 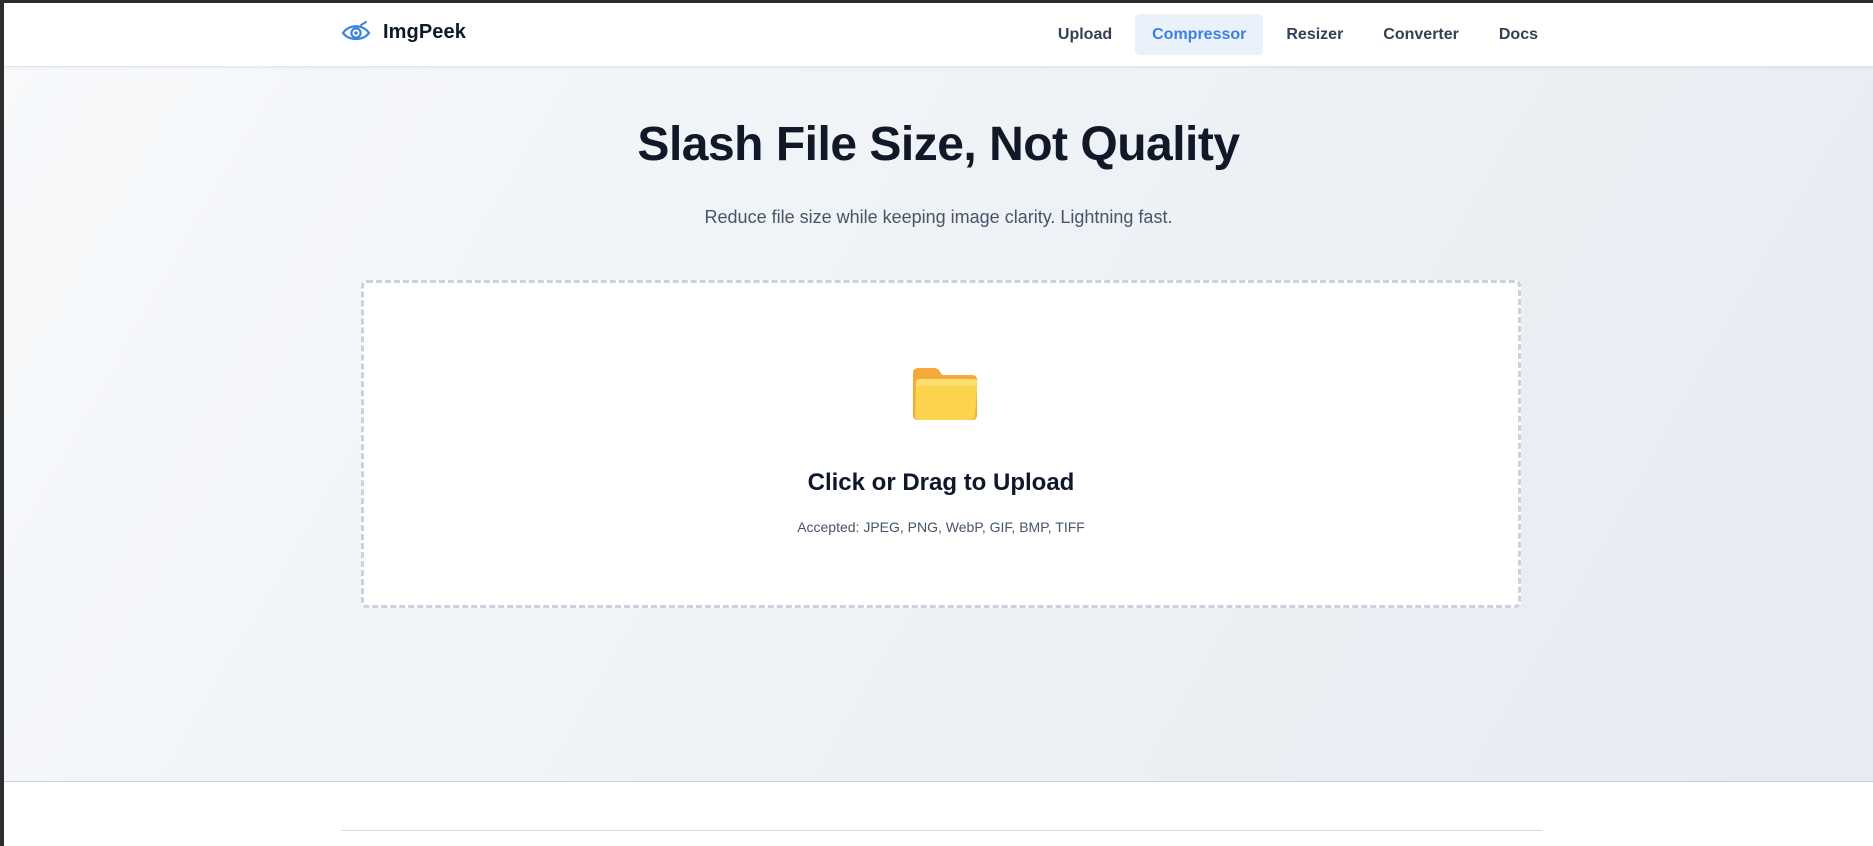 What do you see at coordinates (938, 144) in the screenshot?
I see `page-title: Slash File Size, Not Quality` at bounding box center [938, 144].